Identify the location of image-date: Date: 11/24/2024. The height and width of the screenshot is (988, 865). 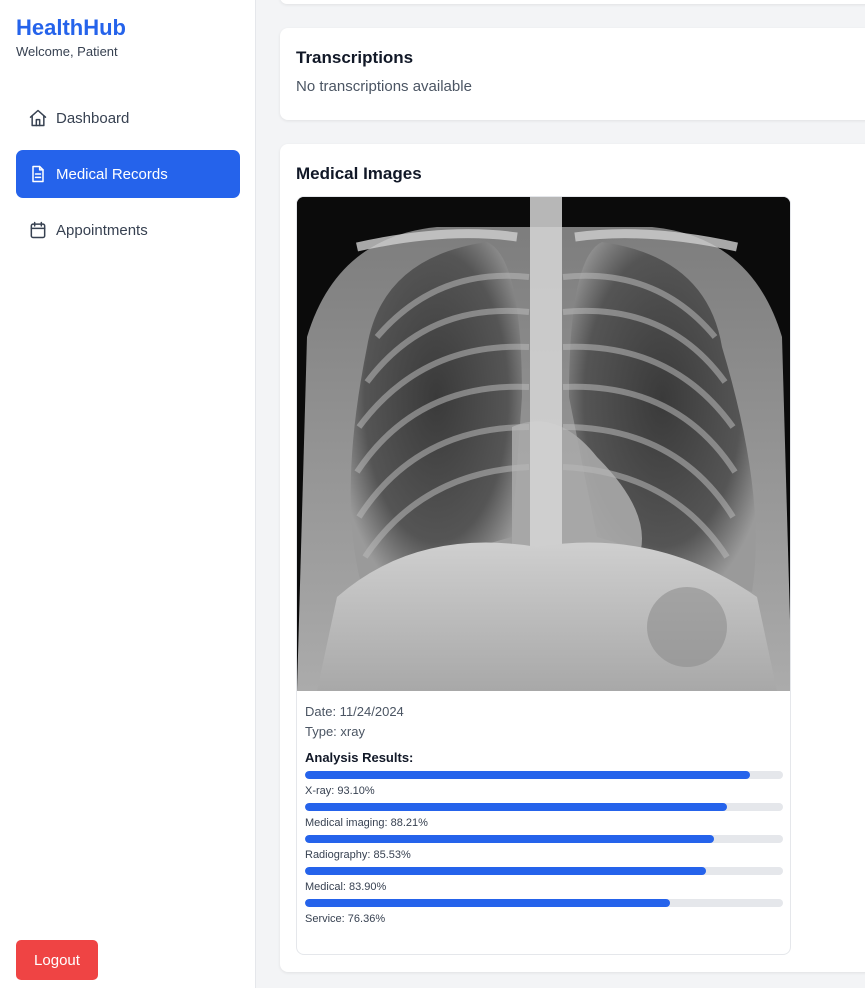
(354, 711).